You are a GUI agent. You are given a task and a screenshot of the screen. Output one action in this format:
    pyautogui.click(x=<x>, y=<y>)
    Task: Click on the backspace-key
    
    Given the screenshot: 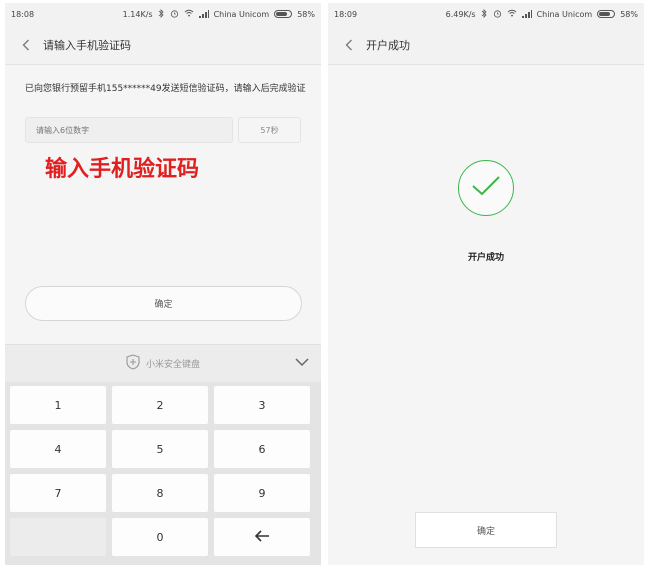 What is the action you would take?
    pyautogui.click(x=262, y=537)
    